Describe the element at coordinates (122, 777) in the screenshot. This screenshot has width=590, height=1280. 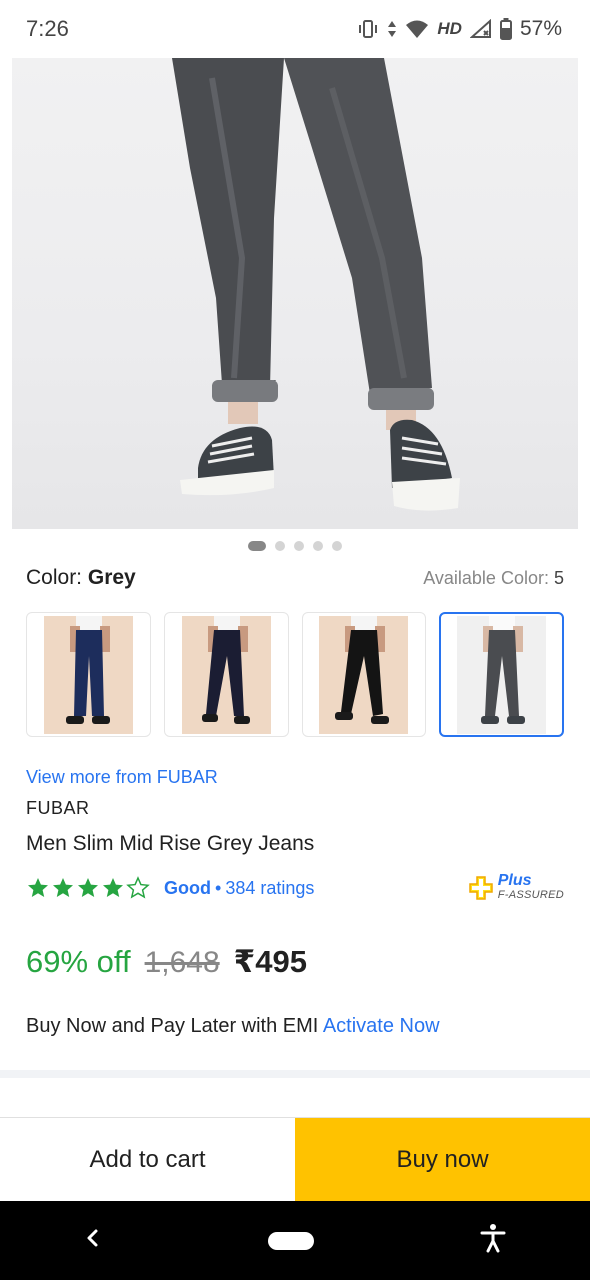
I see `view-more-link: View more from FUBAR` at that location.